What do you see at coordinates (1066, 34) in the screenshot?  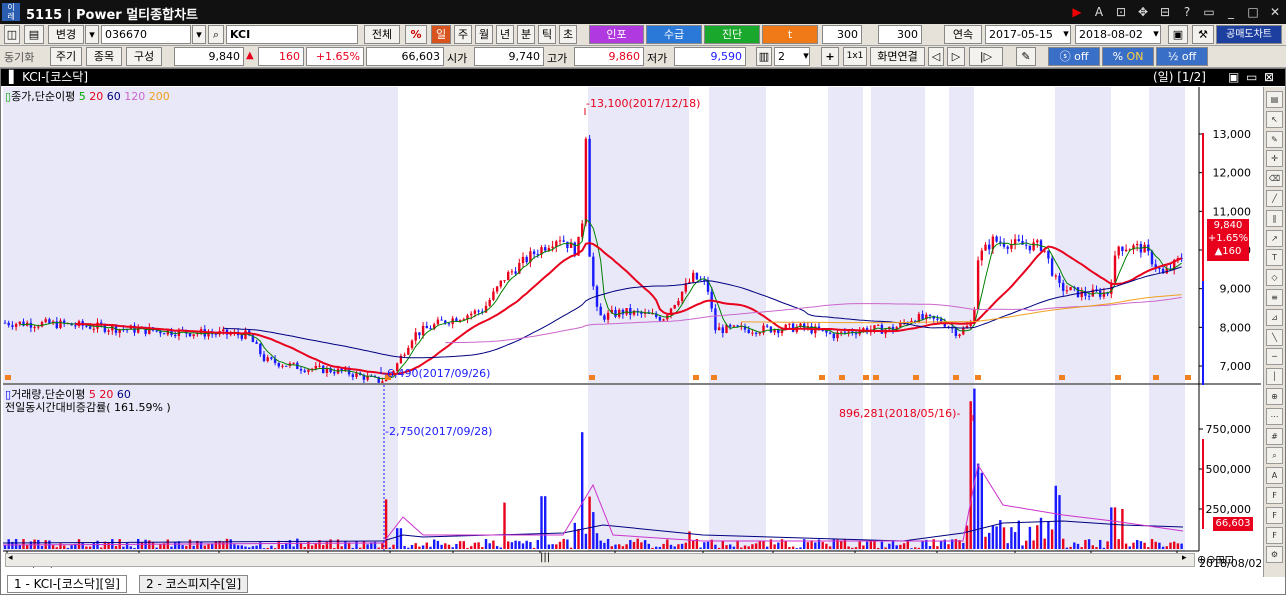 I see `date-from-dropdown-icon: ▾` at bounding box center [1066, 34].